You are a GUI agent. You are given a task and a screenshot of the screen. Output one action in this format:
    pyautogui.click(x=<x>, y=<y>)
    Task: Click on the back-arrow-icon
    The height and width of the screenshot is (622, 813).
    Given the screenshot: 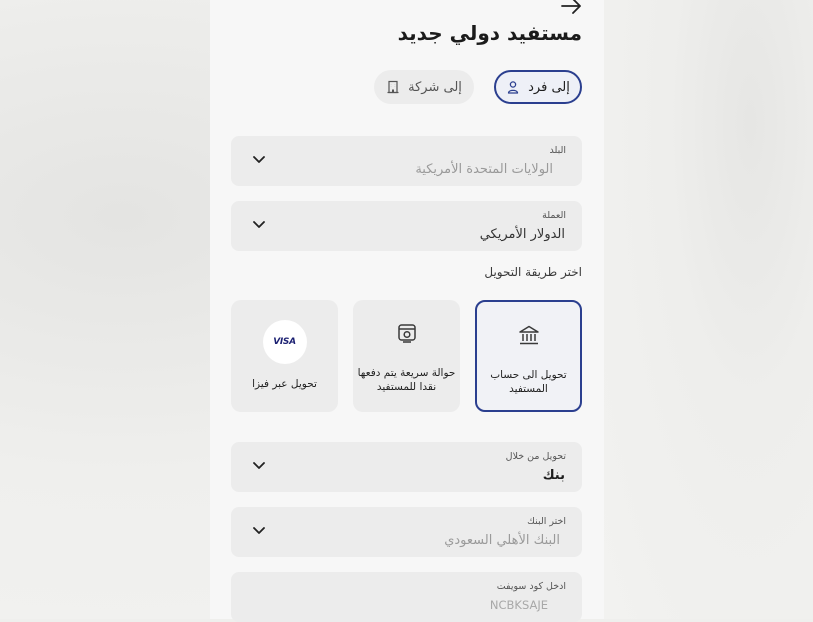 What is the action you would take?
    pyautogui.click(x=572, y=8)
    